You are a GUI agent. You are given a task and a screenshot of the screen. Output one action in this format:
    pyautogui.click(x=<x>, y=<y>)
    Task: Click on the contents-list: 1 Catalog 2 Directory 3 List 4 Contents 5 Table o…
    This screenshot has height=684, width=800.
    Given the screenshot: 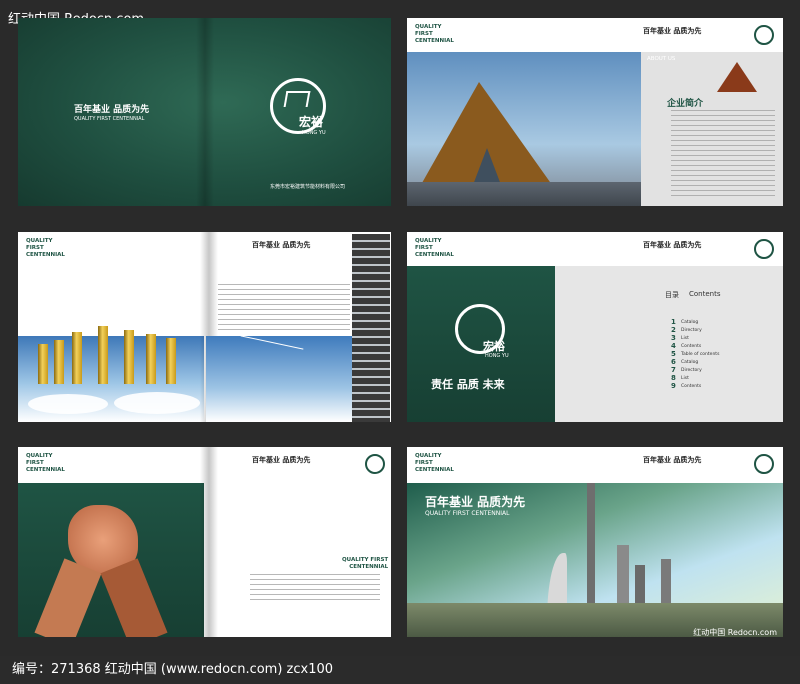 What is the action you would take?
    pyautogui.click(x=695, y=354)
    